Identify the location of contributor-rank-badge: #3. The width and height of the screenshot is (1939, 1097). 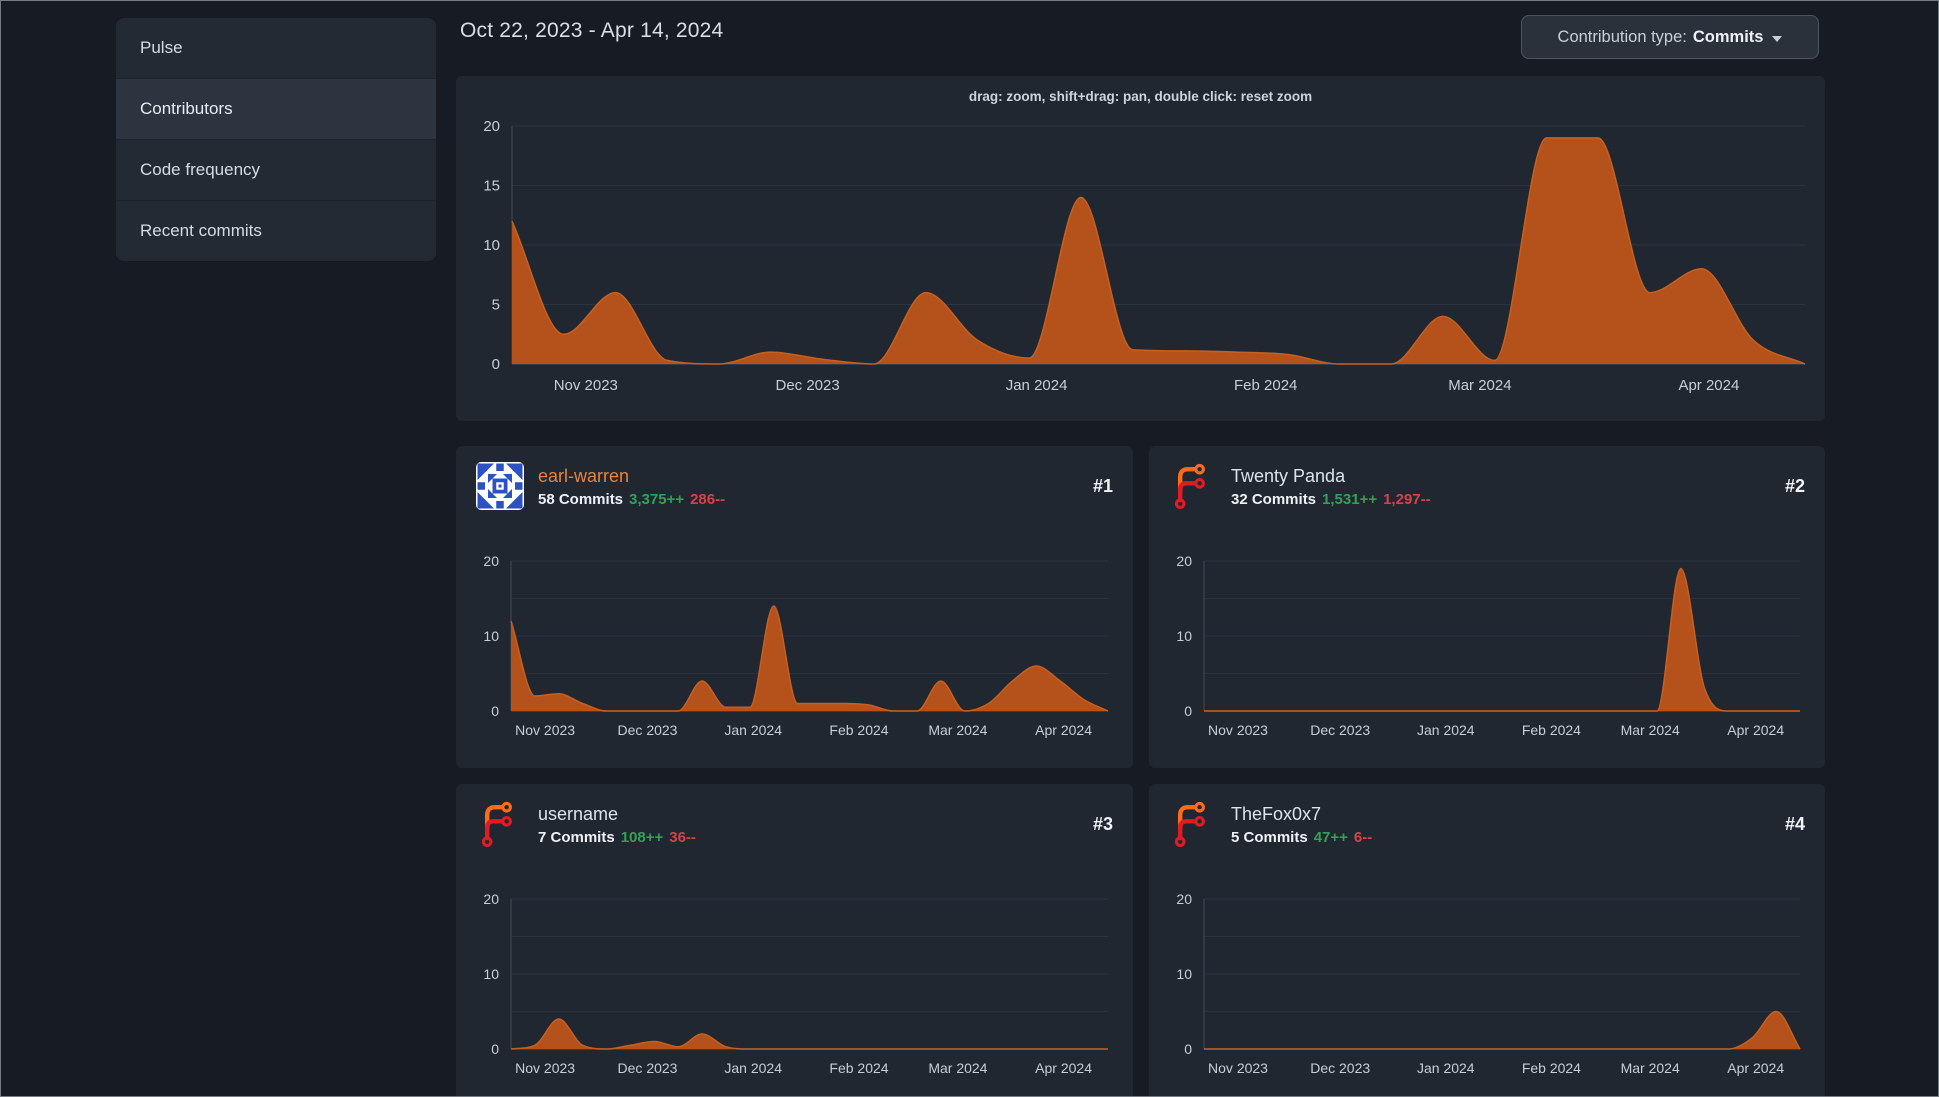
(1102, 823).